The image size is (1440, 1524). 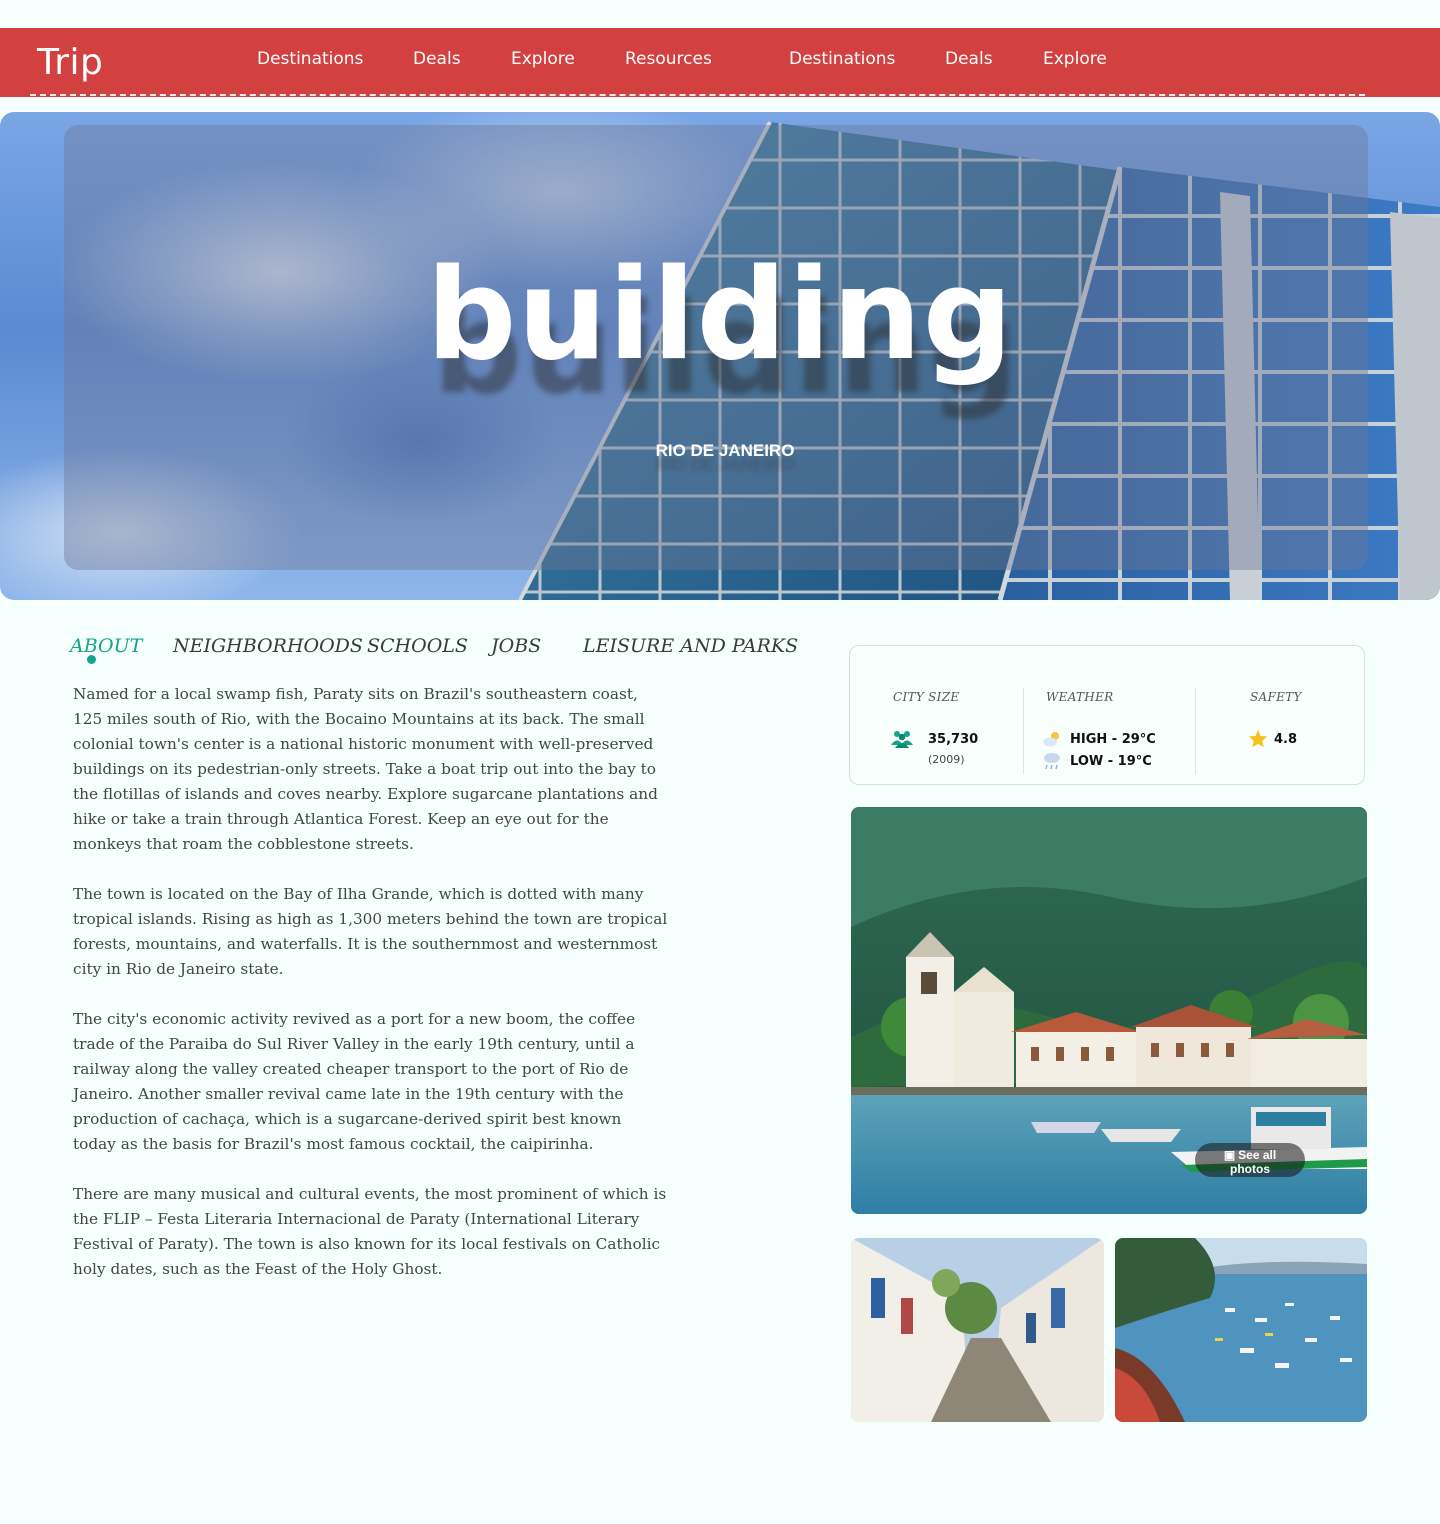 What do you see at coordinates (543, 59) in the screenshot?
I see `nav-link-explore: Explore` at bounding box center [543, 59].